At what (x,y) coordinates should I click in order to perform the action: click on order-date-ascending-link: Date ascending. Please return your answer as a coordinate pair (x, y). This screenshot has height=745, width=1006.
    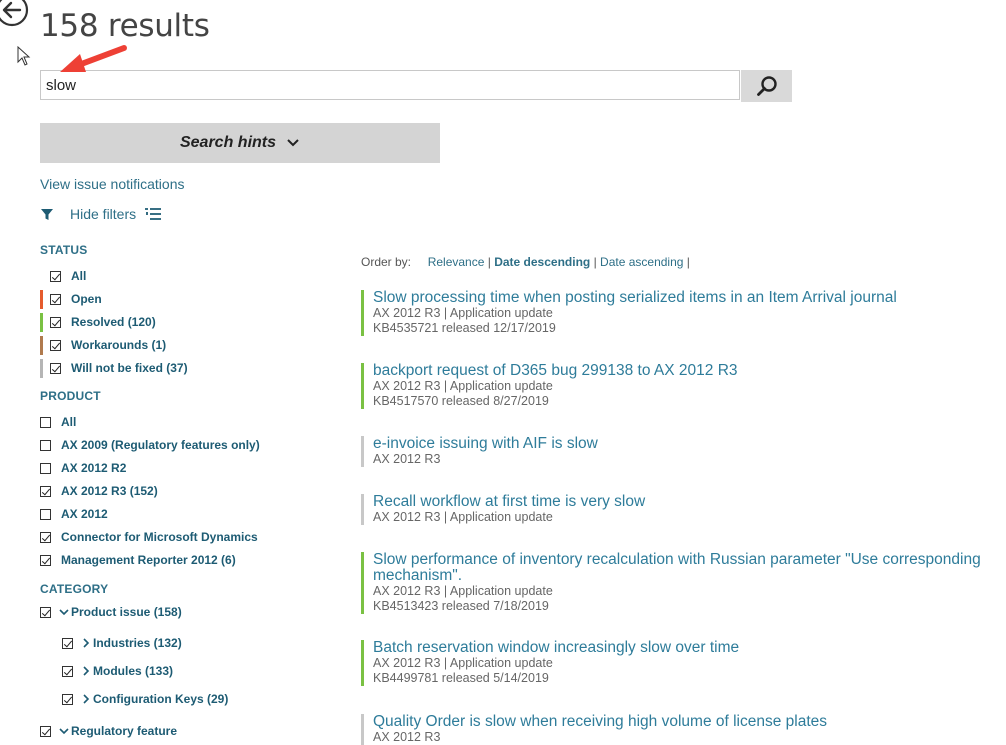
    Looking at the image, I should click on (641, 262).